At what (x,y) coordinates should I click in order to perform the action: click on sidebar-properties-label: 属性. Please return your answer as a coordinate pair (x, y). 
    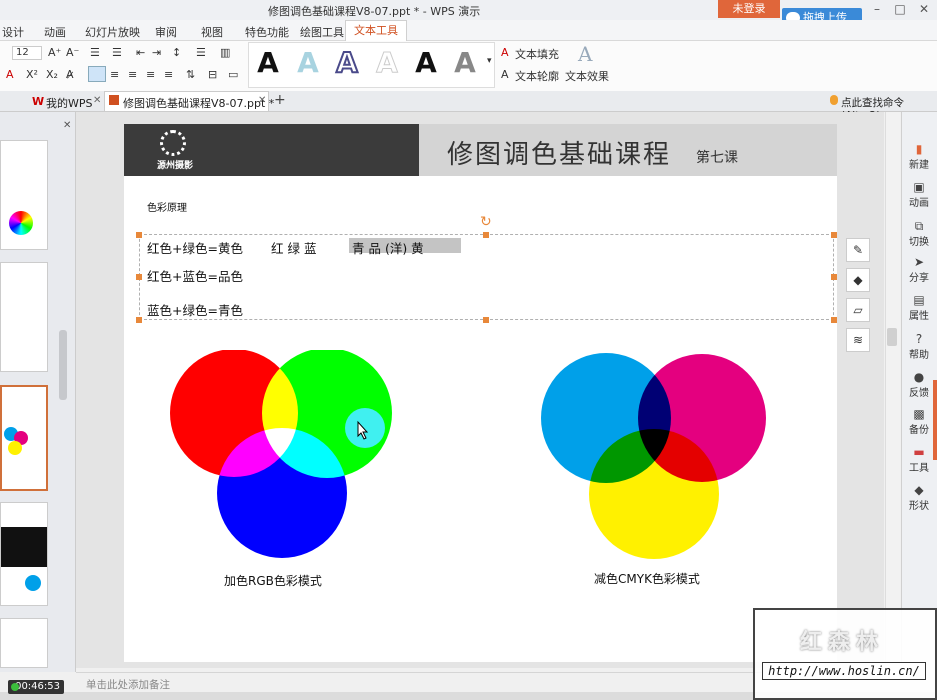
    Looking at the image, I should click on (919, 316).